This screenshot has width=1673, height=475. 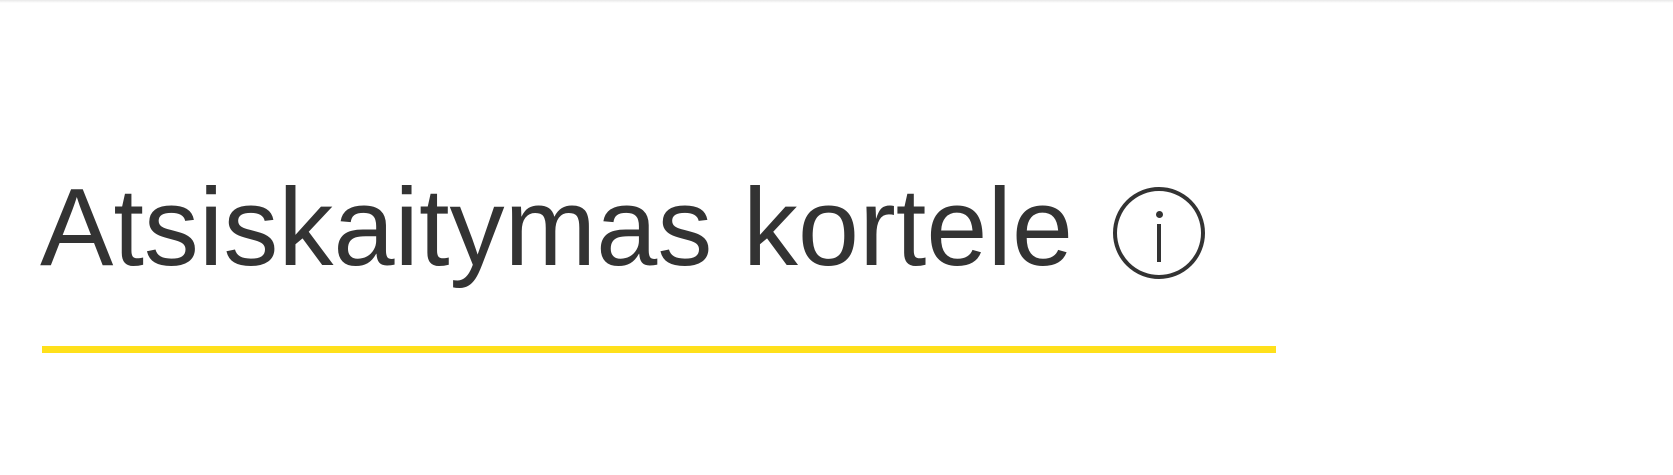 What do you see at coordinates (1159, 243) in the screenshot?
I see `info-icon-stem` at bounding box center [1159, 243].